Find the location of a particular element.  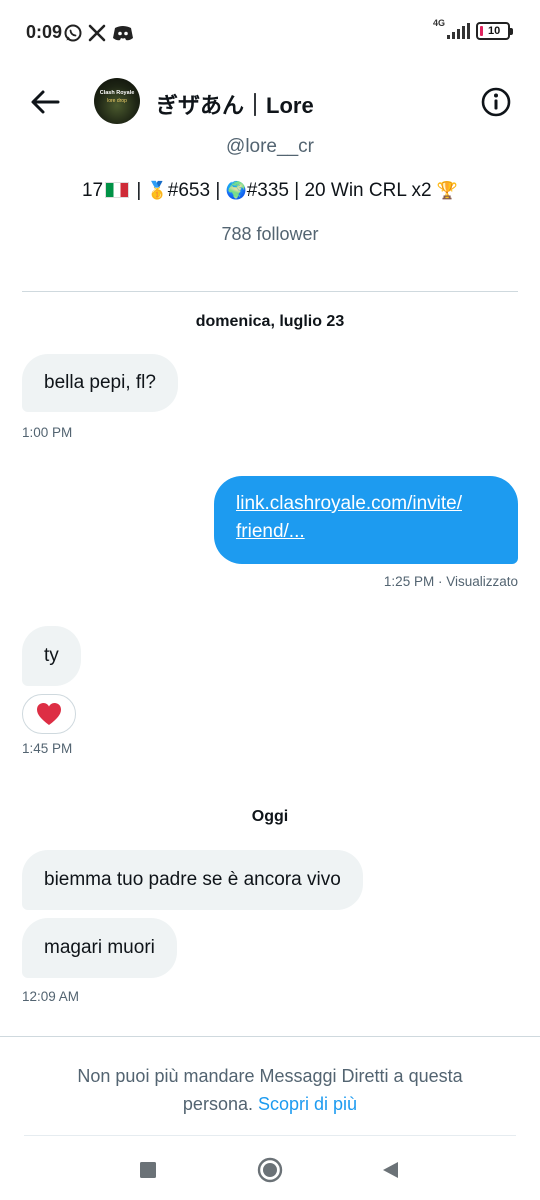

bio-rank-1: #653 | is located at coordinates (194, 190).